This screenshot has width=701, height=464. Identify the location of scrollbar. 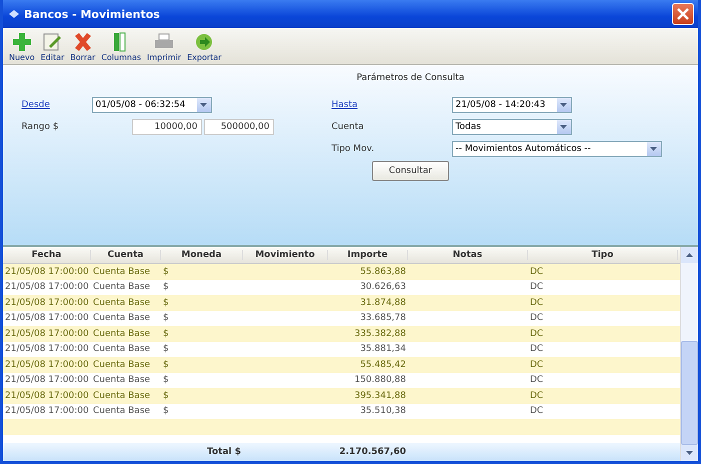
(689, 354).